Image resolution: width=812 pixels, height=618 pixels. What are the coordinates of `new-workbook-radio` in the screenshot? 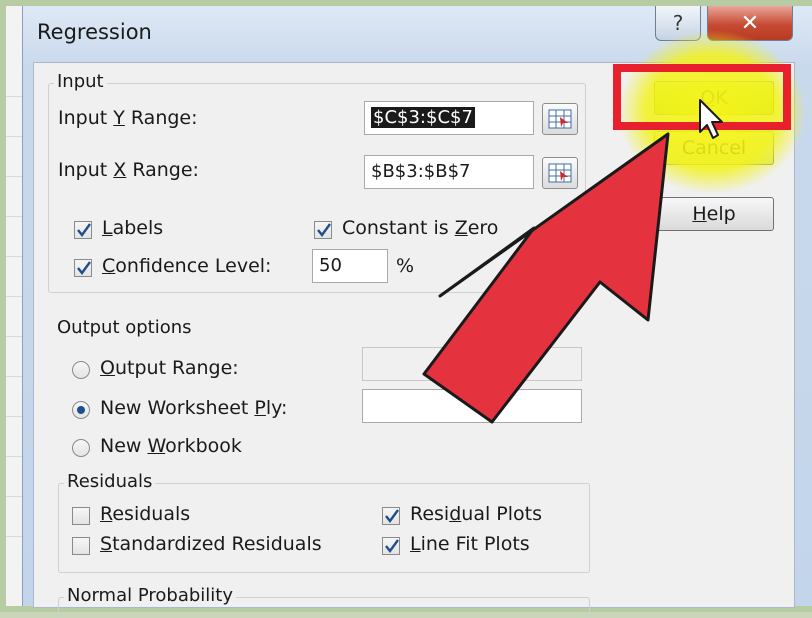 It's located at (81, 448).